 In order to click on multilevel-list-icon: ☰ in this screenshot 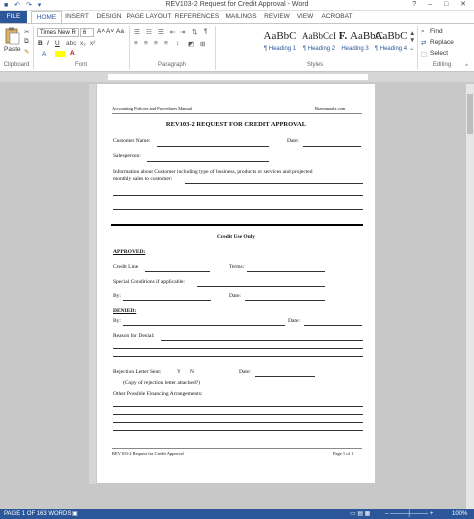, I will do `click(161, 32)`.